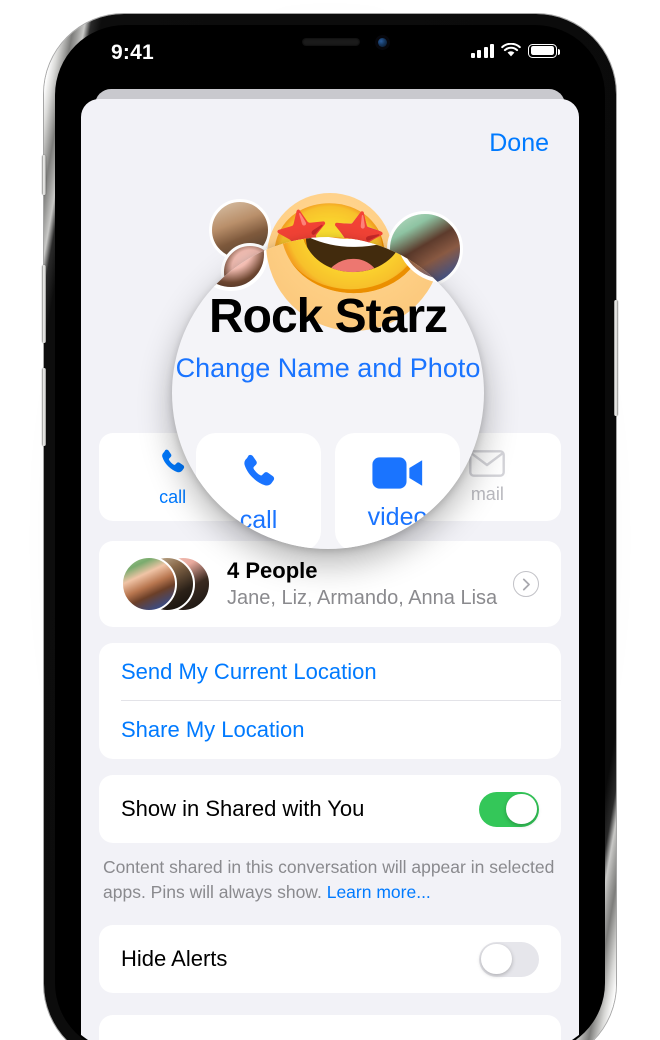 The height and width of the screenshot is (1040, 660). What do you see at coordinates (258, 491) in the screenshot?
I see `magnified-call-button: call` at bounding box center [258, 491].